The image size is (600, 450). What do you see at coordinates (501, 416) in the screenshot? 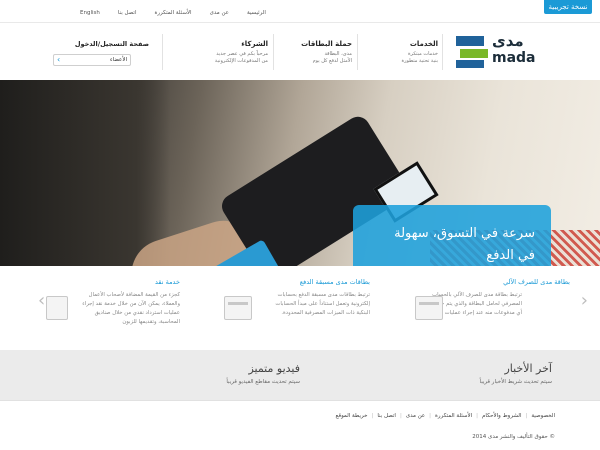
I see `footer-link-terms: الشروط والأحكام` at bounding box center [501, 416].